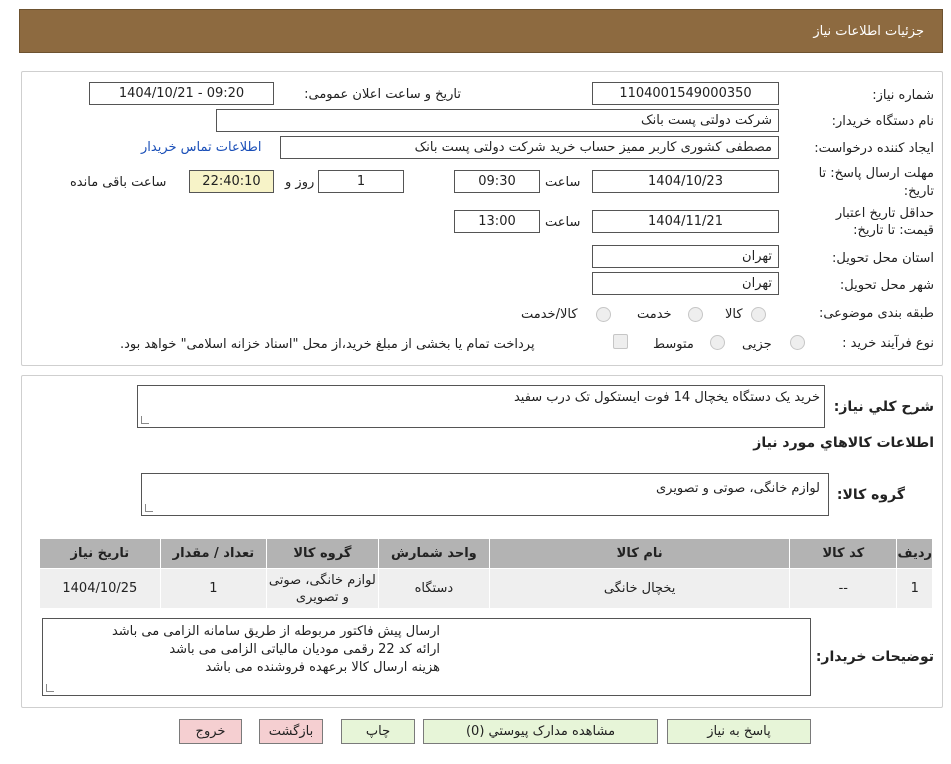 This screenshot has height=764, width=951. What do you see at coordinates (434, 553) in the screenshot?
I see `col-header-unit: واحد شمارش` at bounding box center [434, 553].